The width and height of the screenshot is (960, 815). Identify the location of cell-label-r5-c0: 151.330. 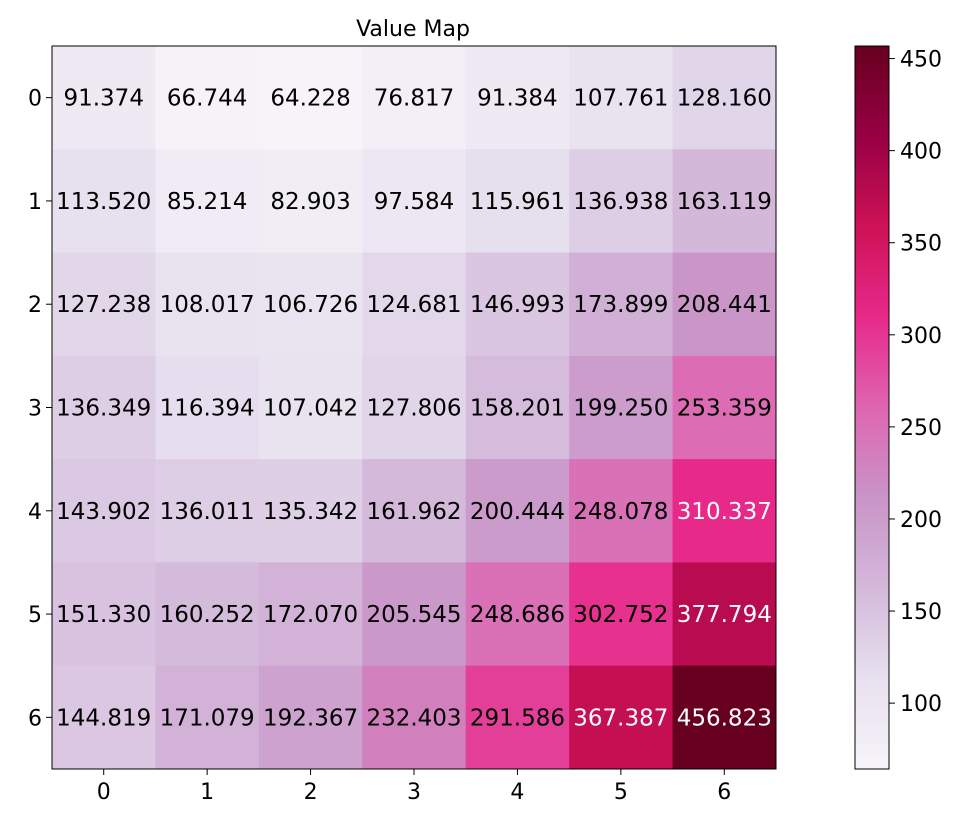
(103, 615).